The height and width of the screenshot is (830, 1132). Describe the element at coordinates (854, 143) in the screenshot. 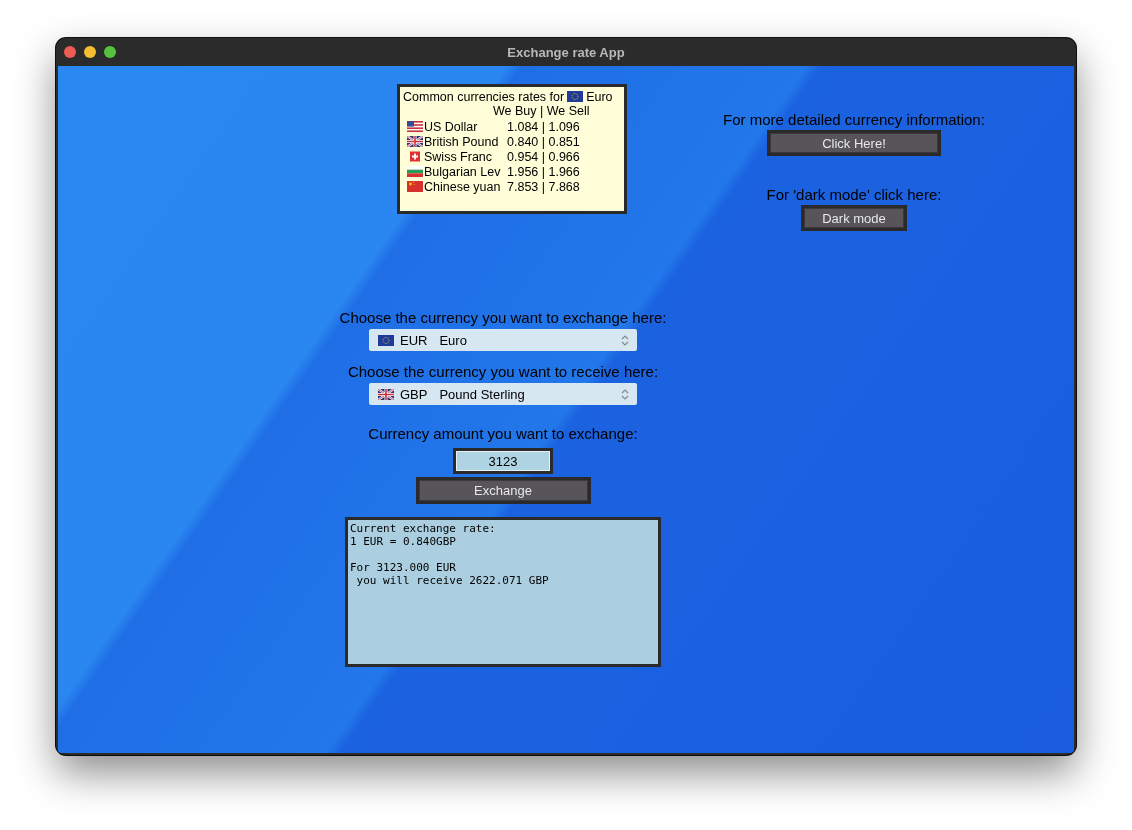

I see `click-here-button: Click Here!` at that location.